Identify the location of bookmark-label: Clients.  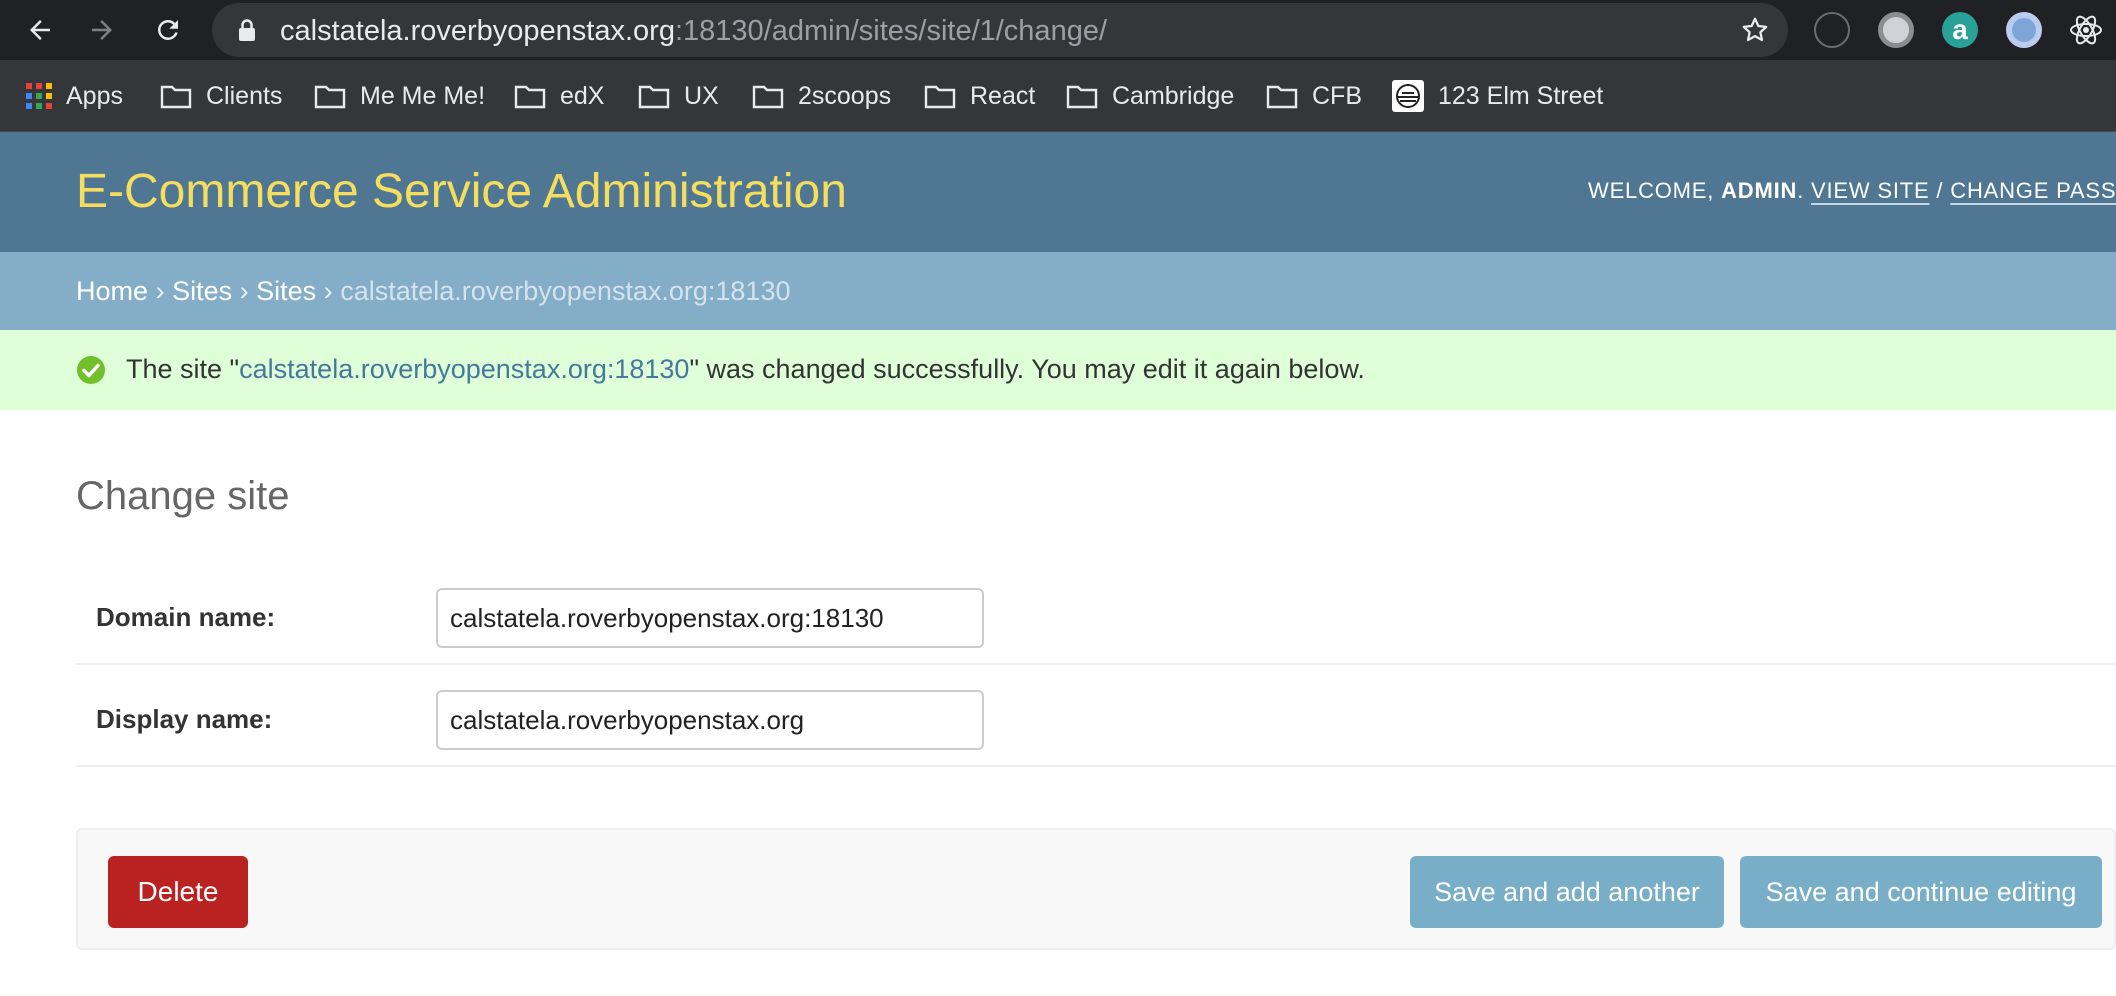
(244, 95).